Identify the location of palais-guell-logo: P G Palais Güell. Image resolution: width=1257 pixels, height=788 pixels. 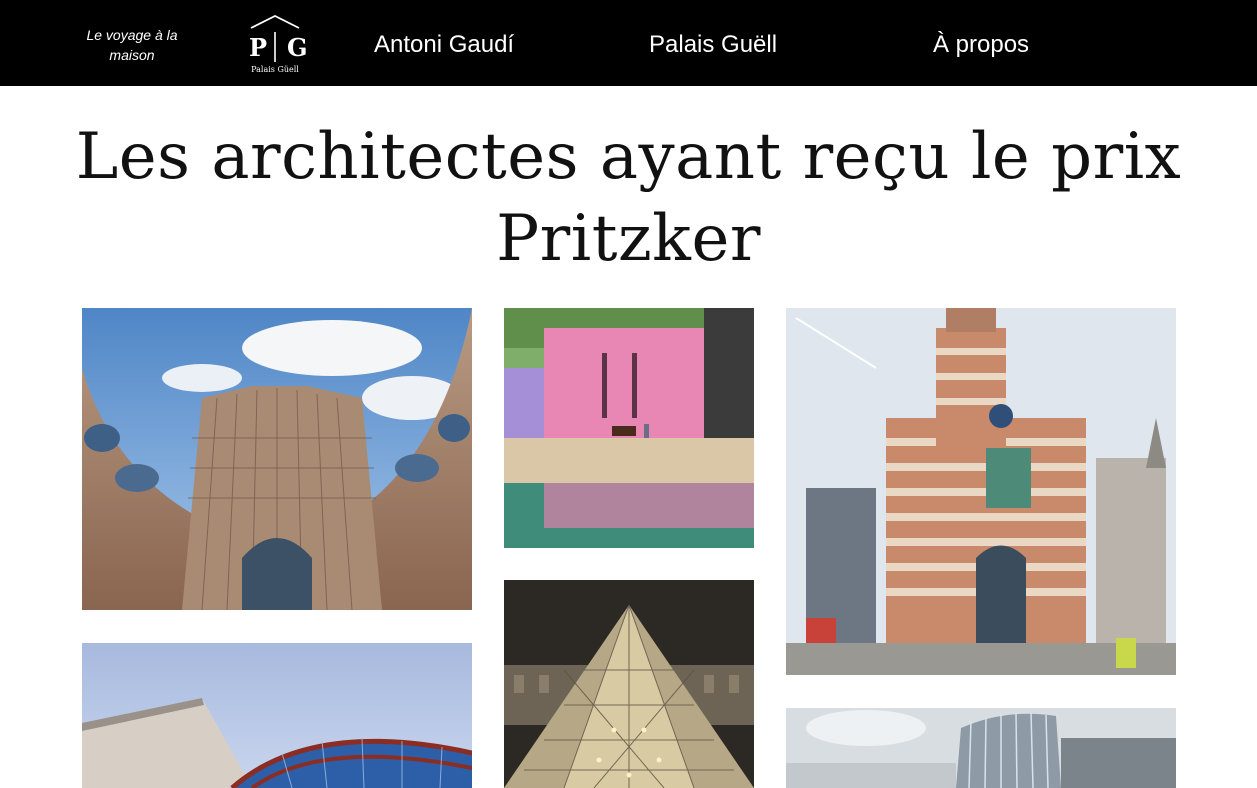
(275, 45).